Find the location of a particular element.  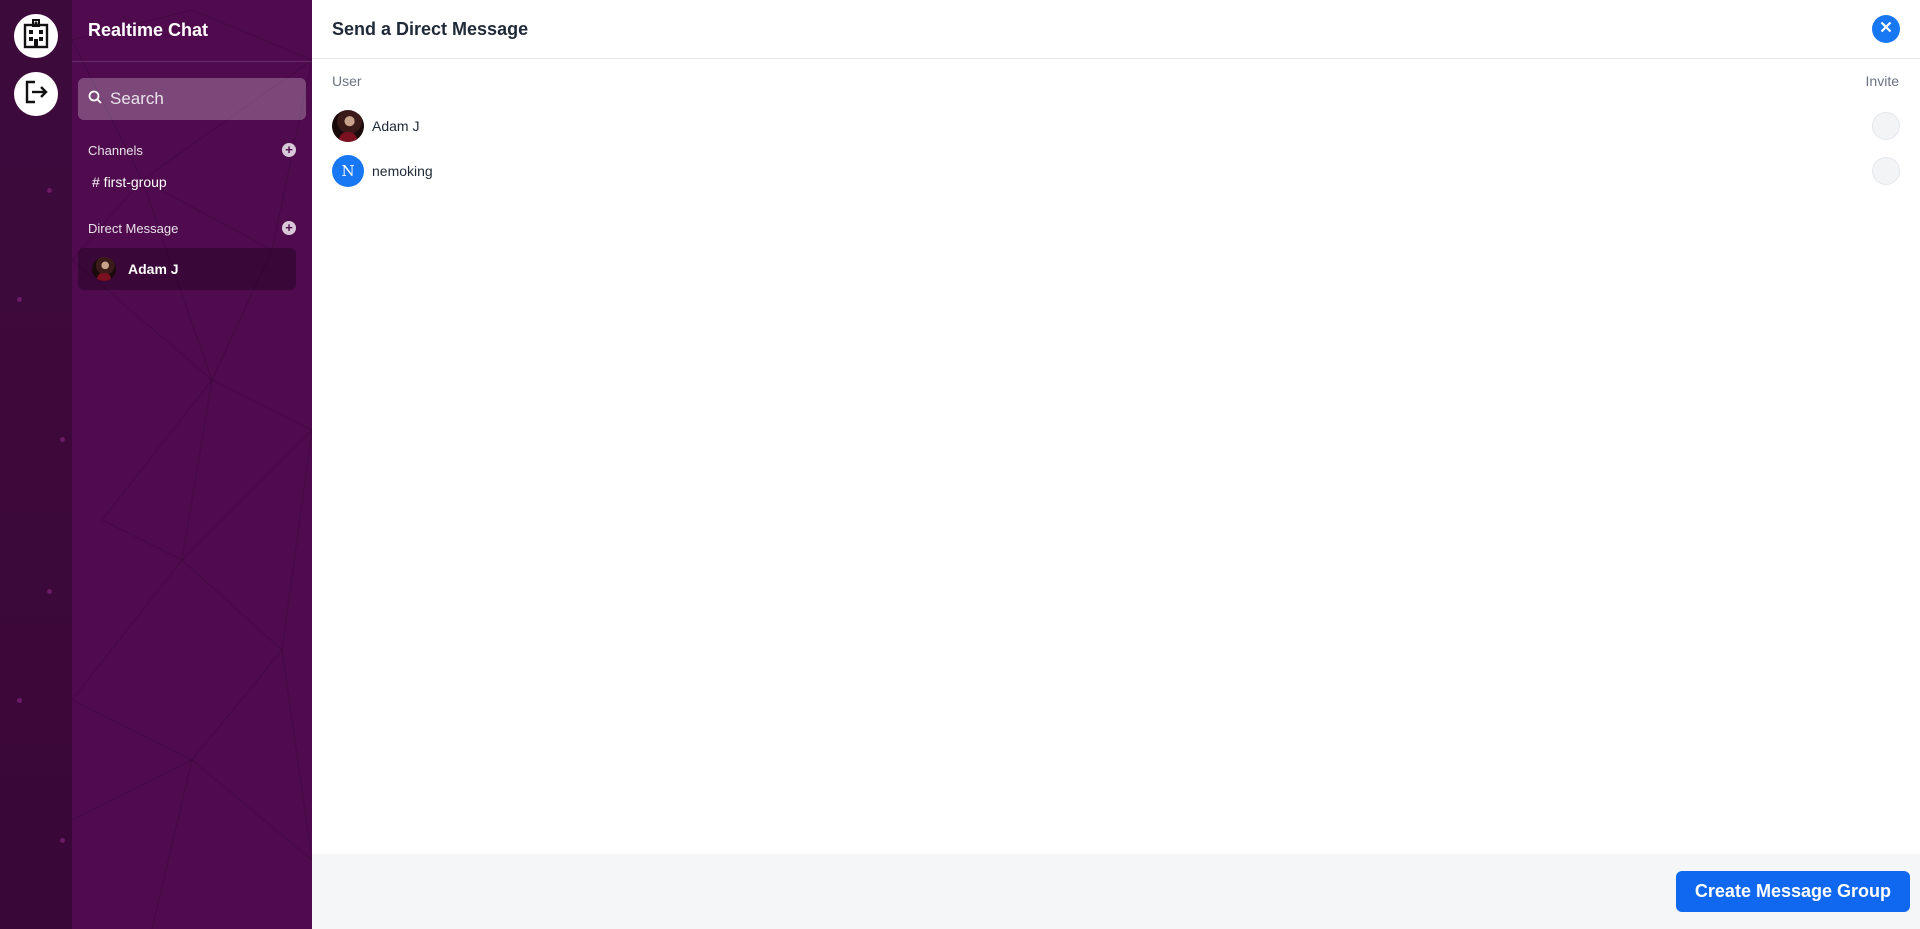

search-box is located at coordinates (192, 99).